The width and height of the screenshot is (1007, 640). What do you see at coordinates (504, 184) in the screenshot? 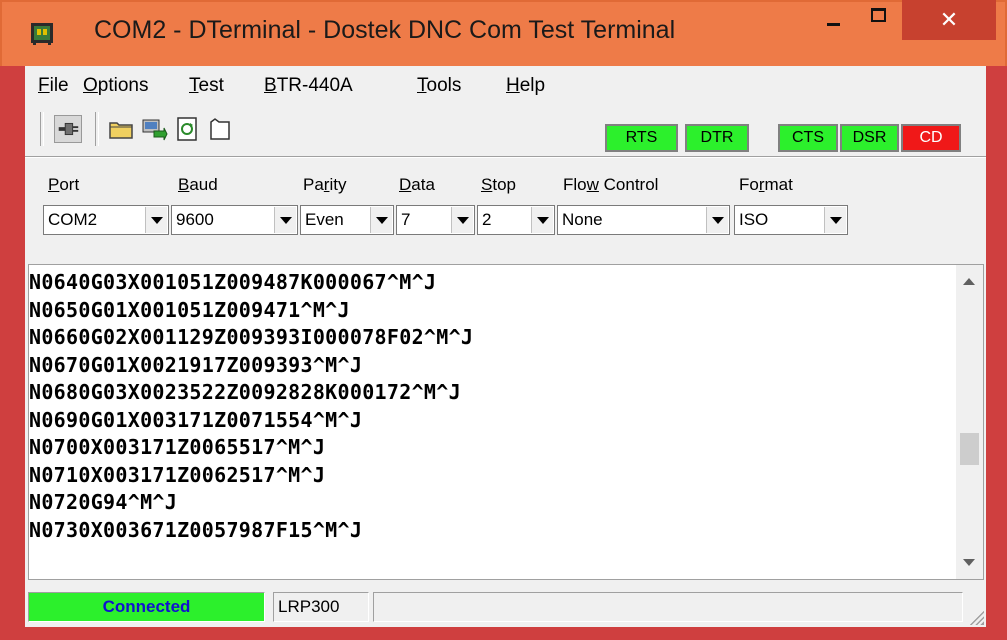
I see `stop-label-text: top` at bounding box center [504, 184].